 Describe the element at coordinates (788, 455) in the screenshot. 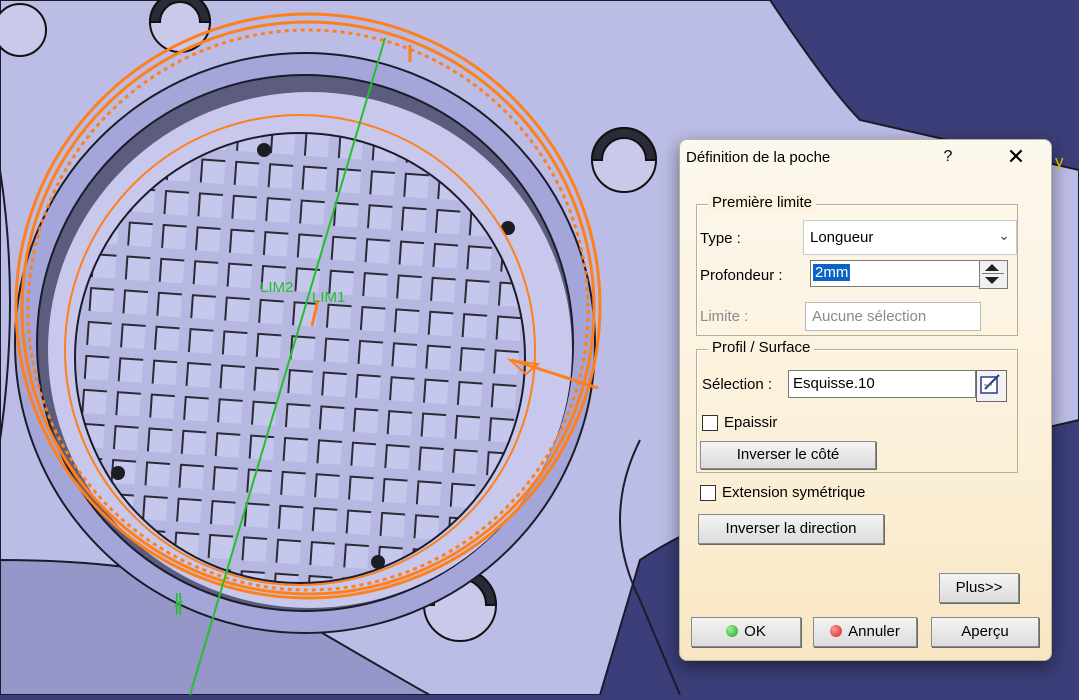

I see `reverse-side-button: Inverser le côté` at that location.